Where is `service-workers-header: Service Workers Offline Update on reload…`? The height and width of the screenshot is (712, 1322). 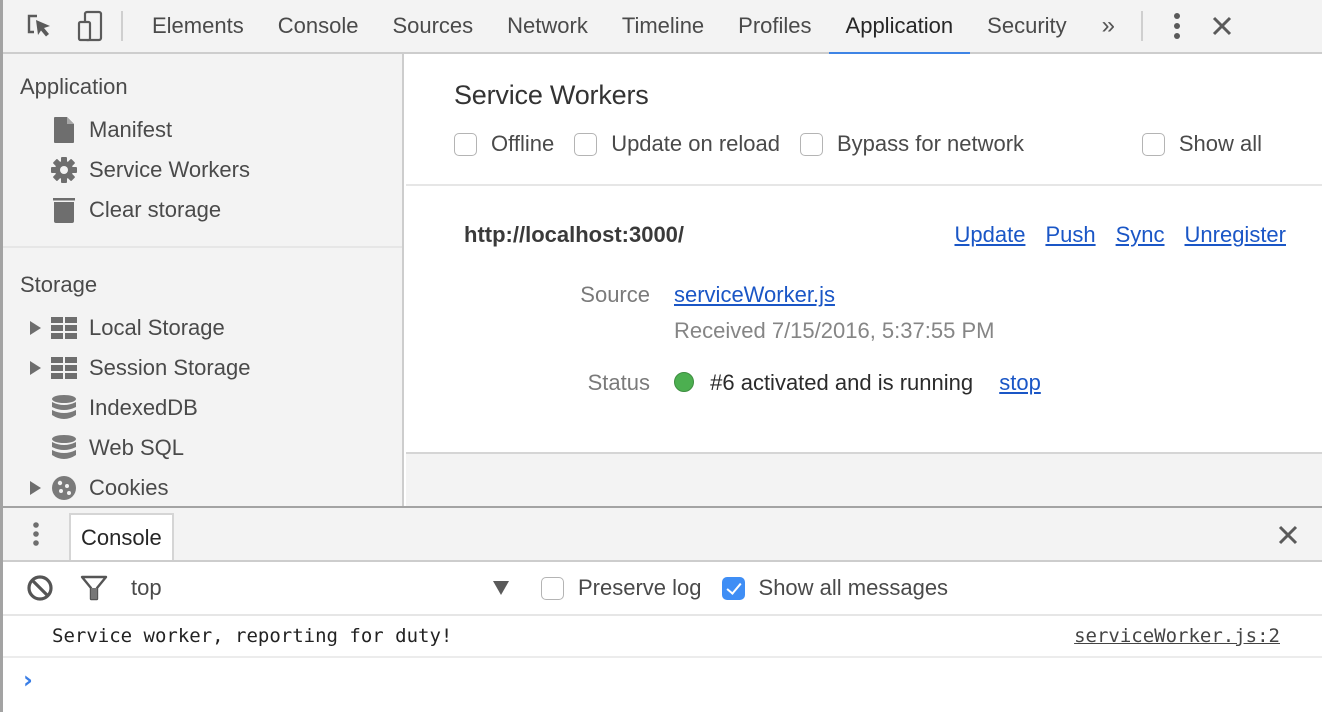 service-workers-header: Service Workers Offline Update on reload… is located at coordinates (864, 120).